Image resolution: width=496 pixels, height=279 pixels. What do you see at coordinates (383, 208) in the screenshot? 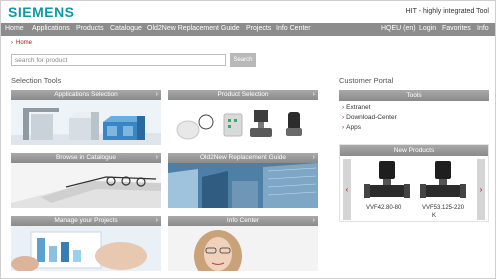
I see `product-1-label: VVF42.80-80` at bounding box center [383, 208].